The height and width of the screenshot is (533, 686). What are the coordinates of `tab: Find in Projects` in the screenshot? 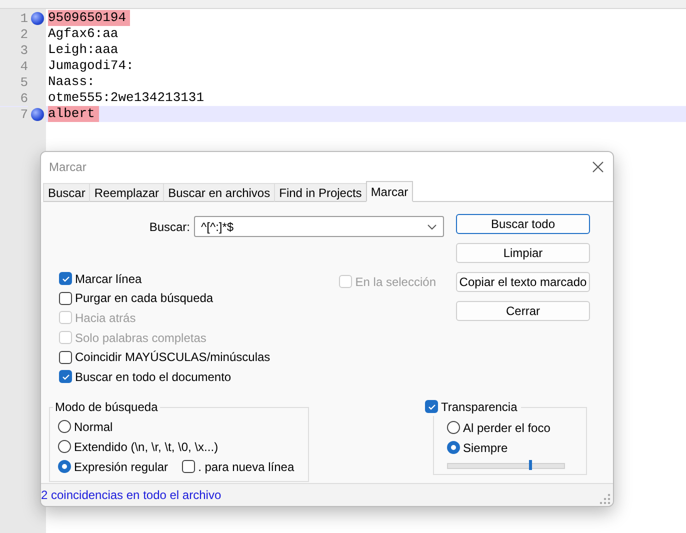 It's located at (320, 192).